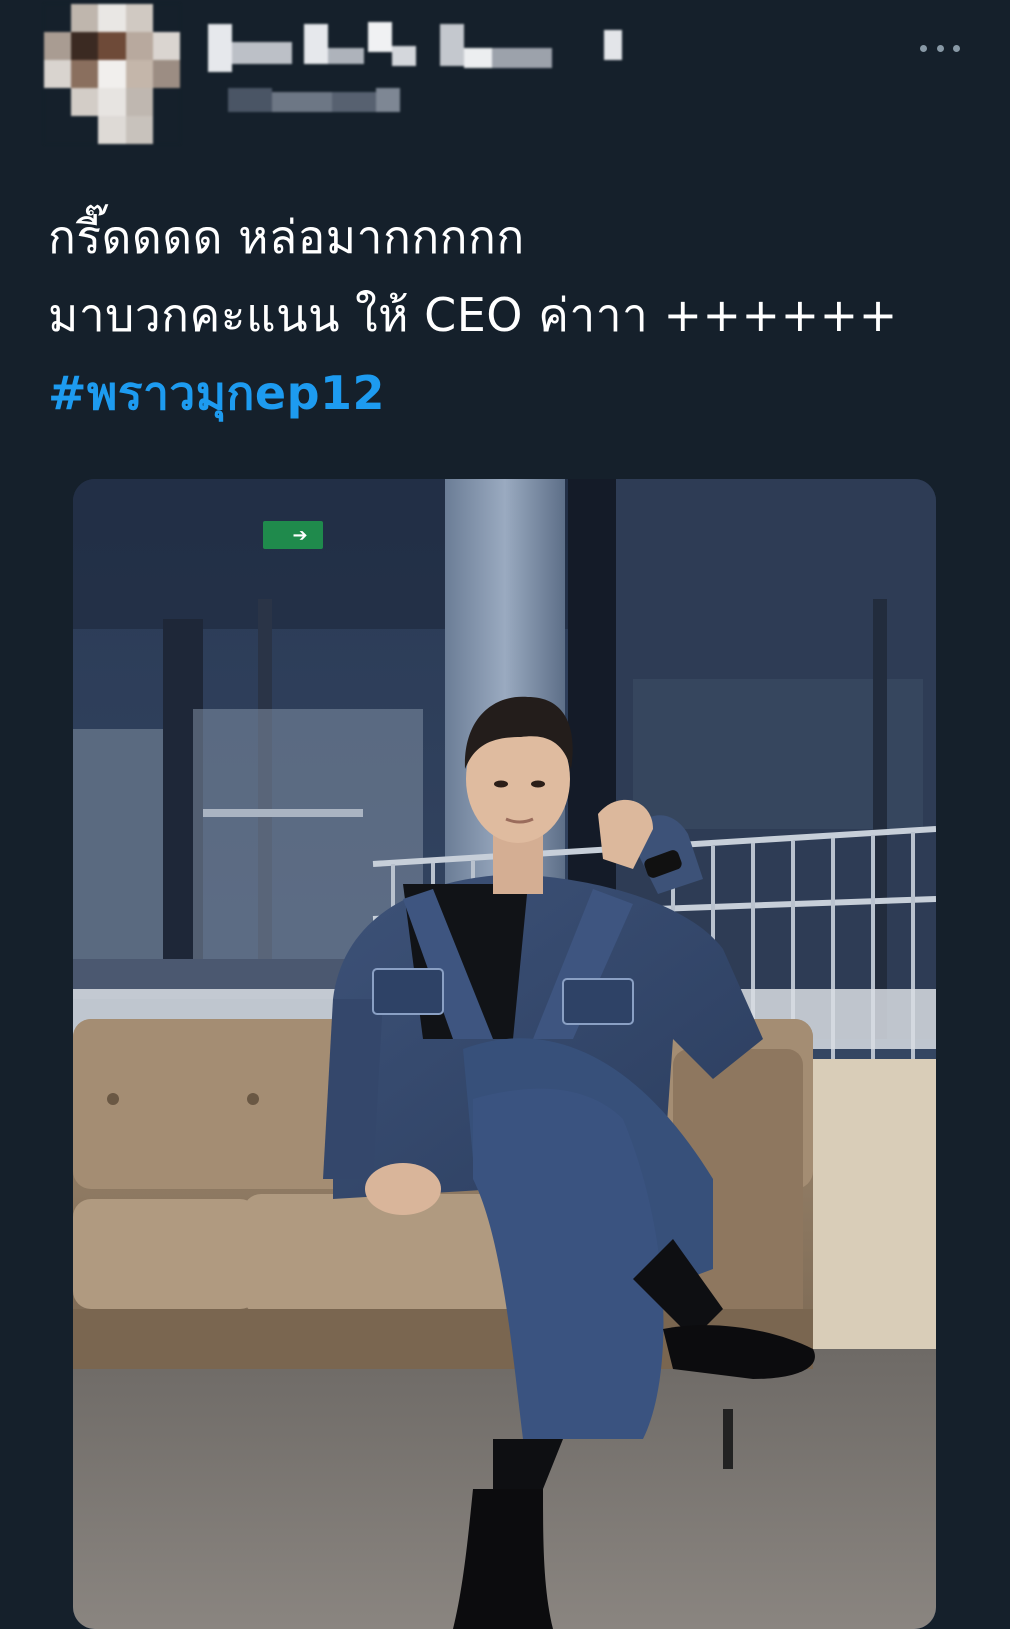  Describe the element at coordinates (299, 535) in the screenshot. I see `exit-sign-arrow: ➔` at that location.